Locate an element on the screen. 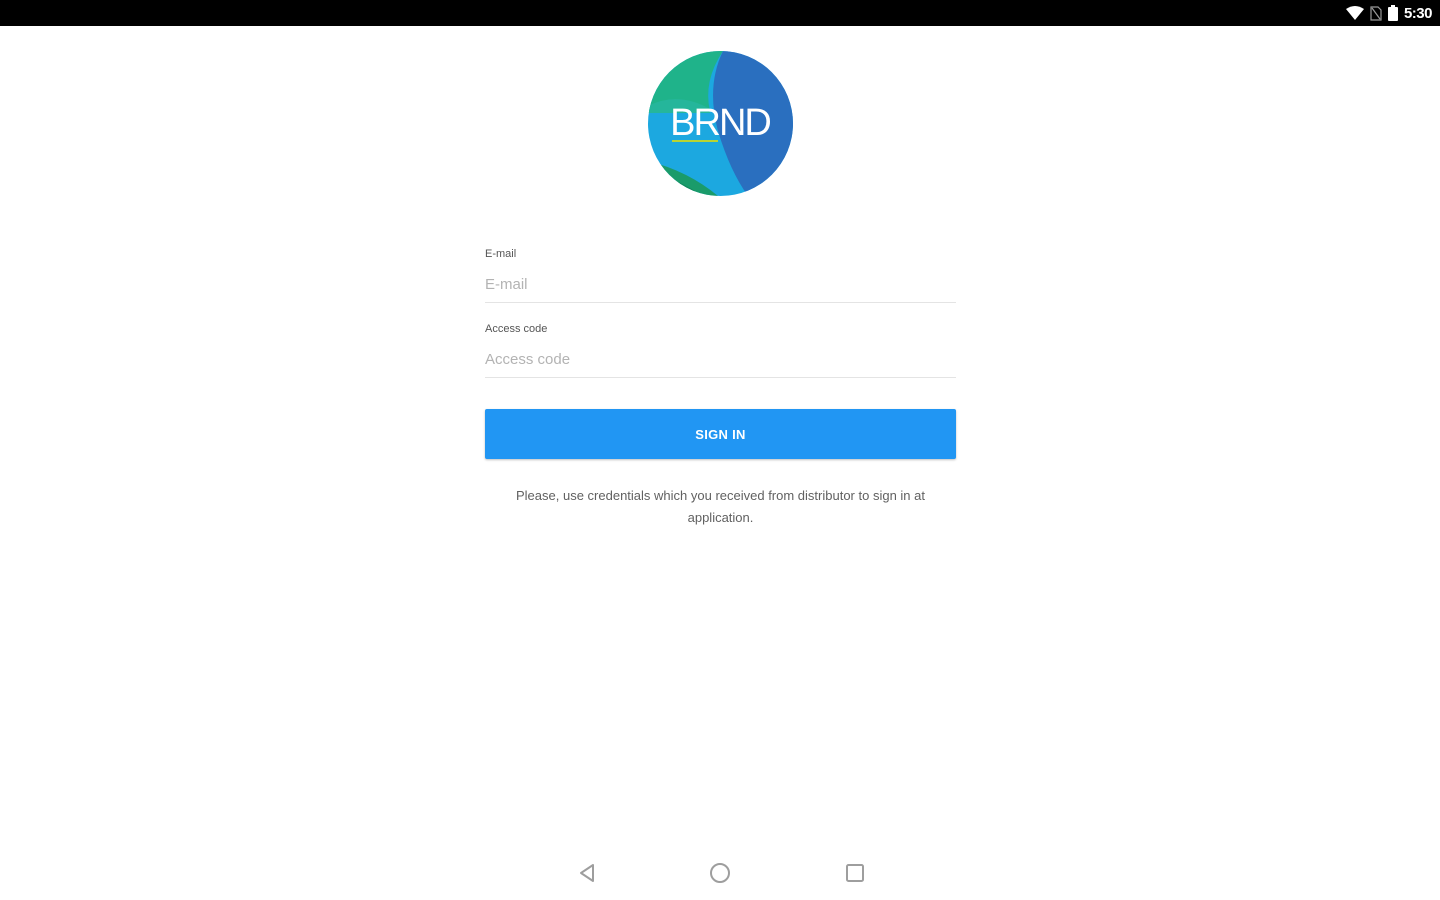 This screenshot has height=900, width=1440. access-code-field-group: Access code is located at coordinates (720, 349).